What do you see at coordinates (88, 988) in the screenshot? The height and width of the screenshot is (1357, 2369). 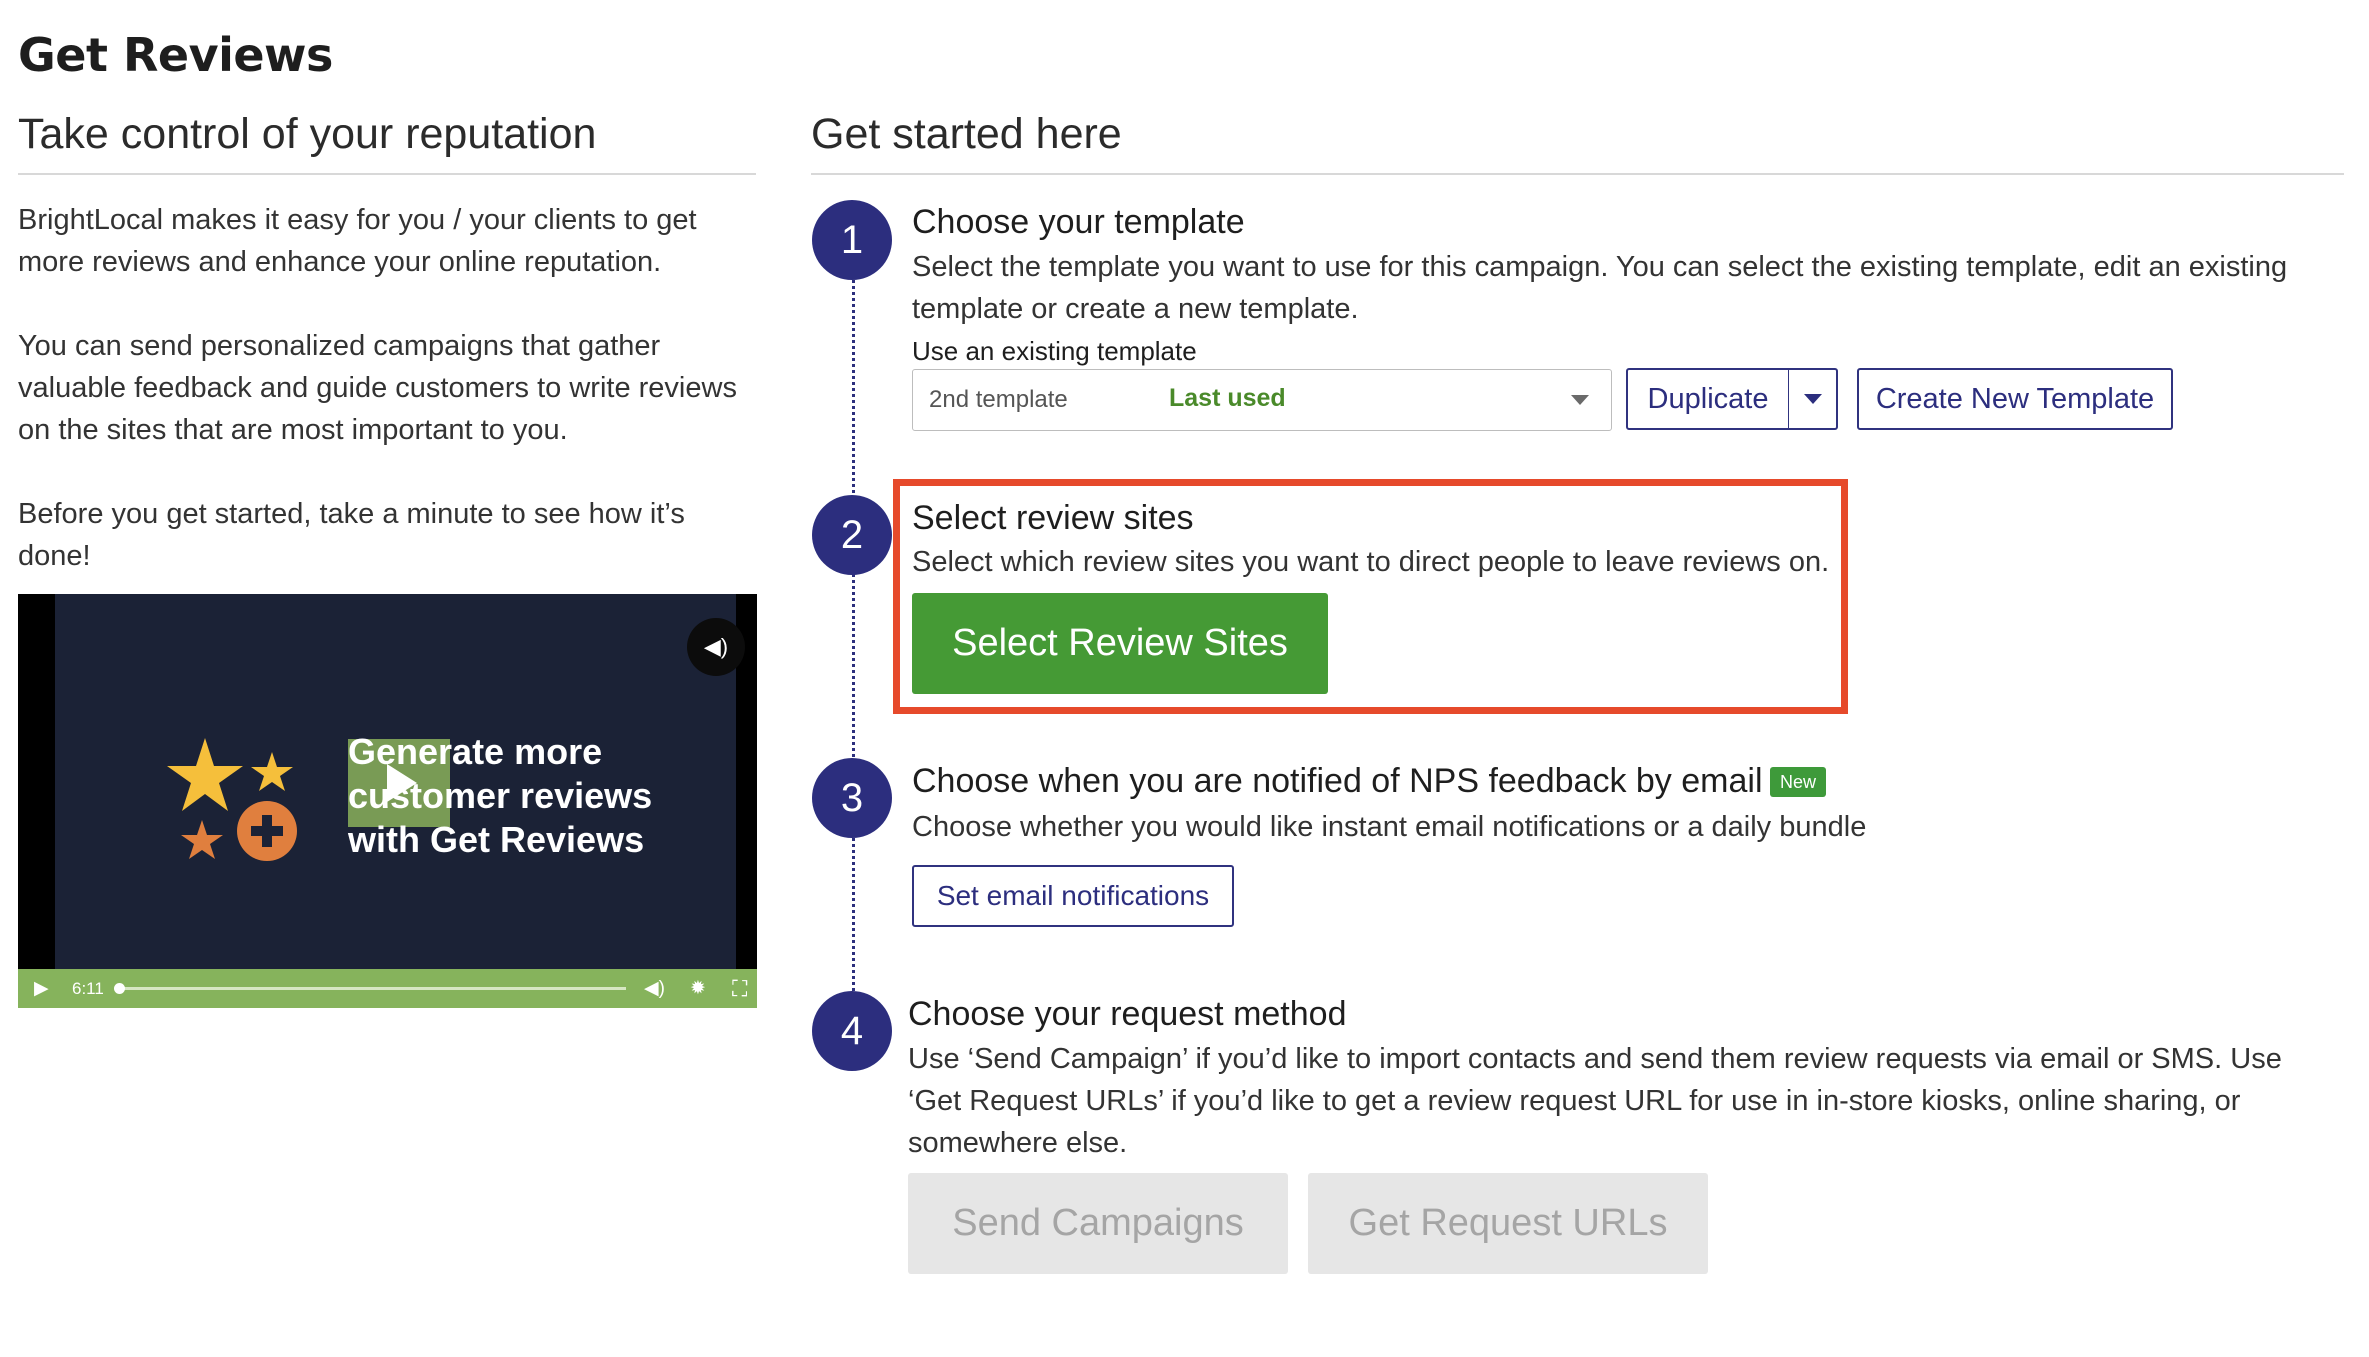 I see `video-duration: 6:11` at bounding box center [88, 988].